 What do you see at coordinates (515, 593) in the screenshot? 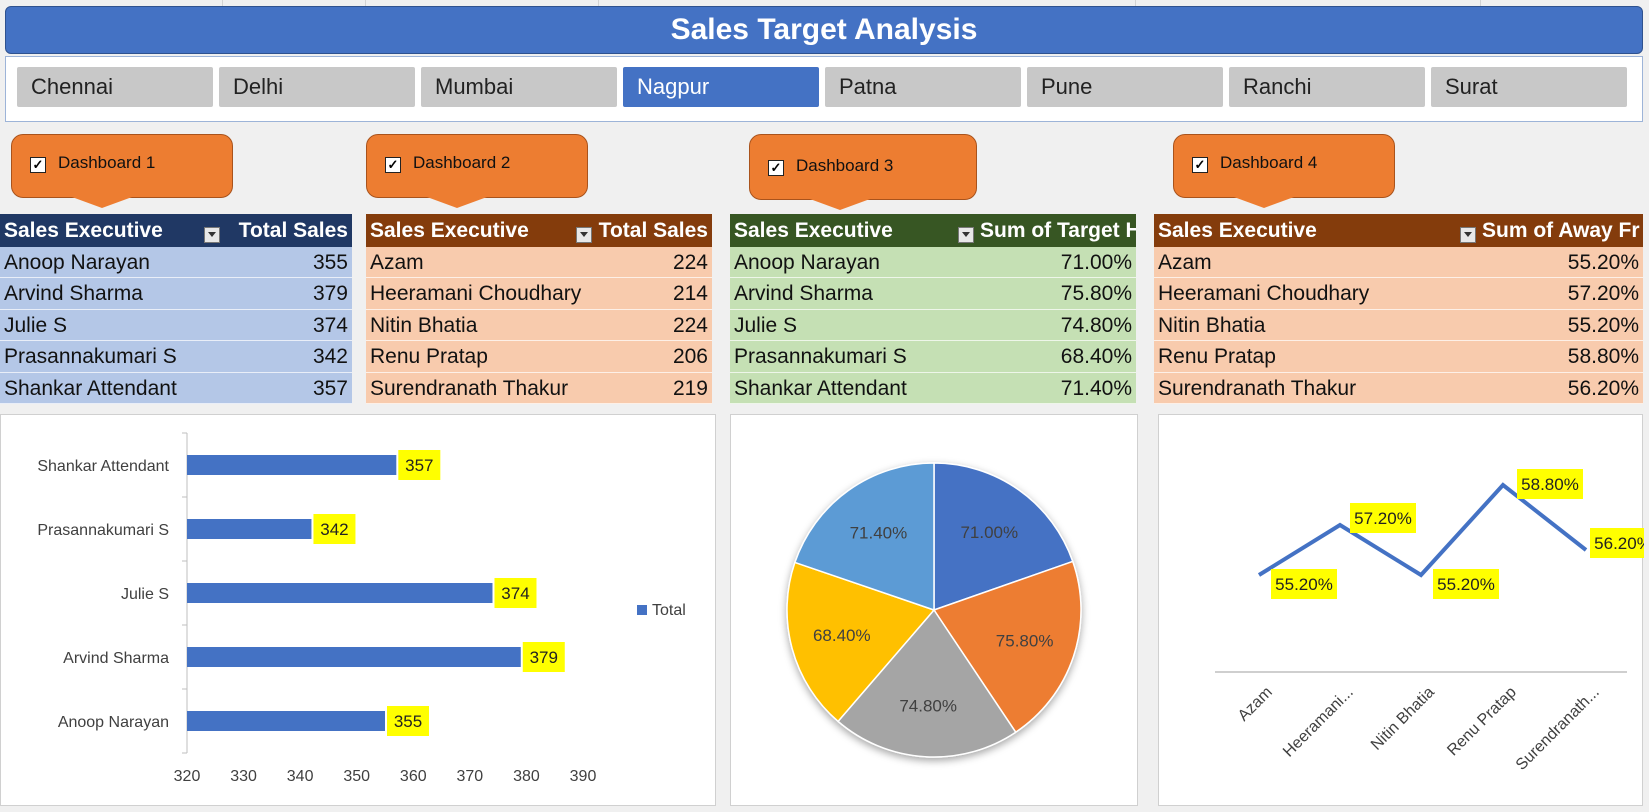
I see `data-label: 374` at bounding box center [515, 593].